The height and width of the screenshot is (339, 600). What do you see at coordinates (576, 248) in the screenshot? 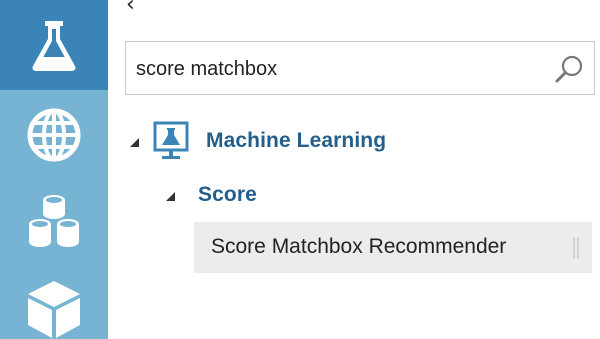
I see `drag-handle-icon` at bounding box center [576, 248].